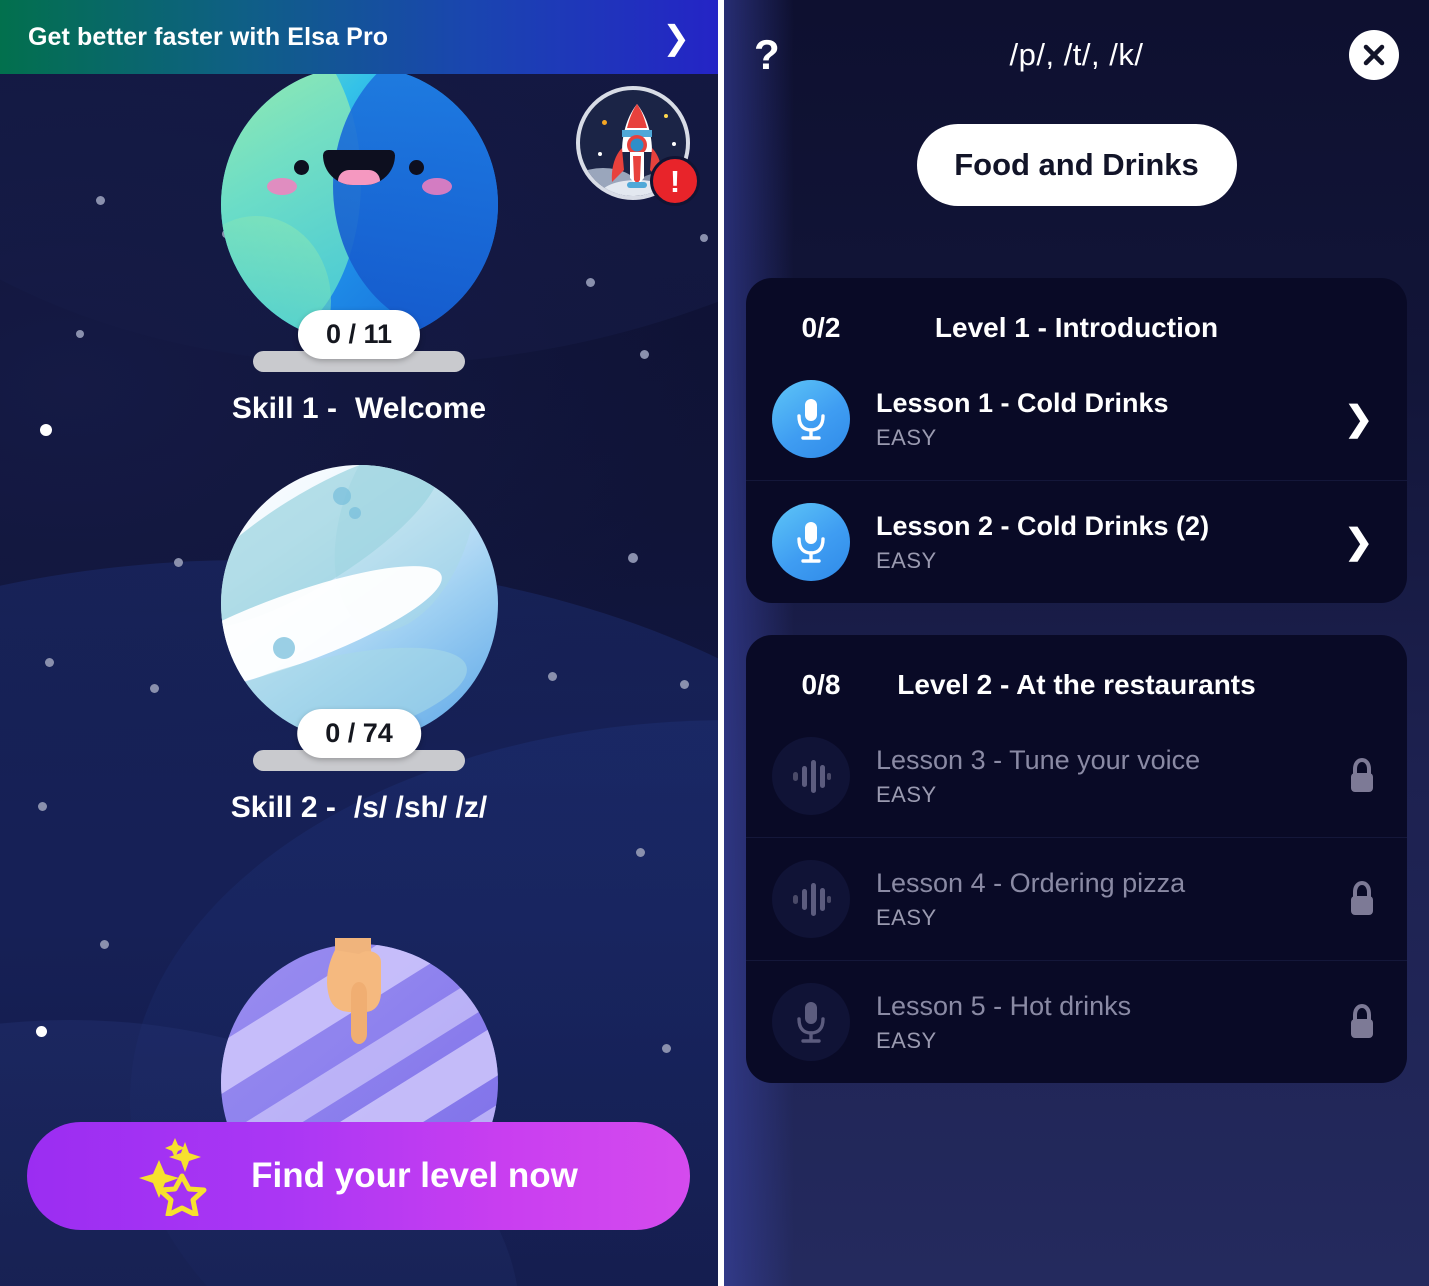 This screenshot has height=1286, width=1429. What do you see at coordinates (721, 643) in the screenshot?
I see `panel-divider` at bounding box center [721, 643].